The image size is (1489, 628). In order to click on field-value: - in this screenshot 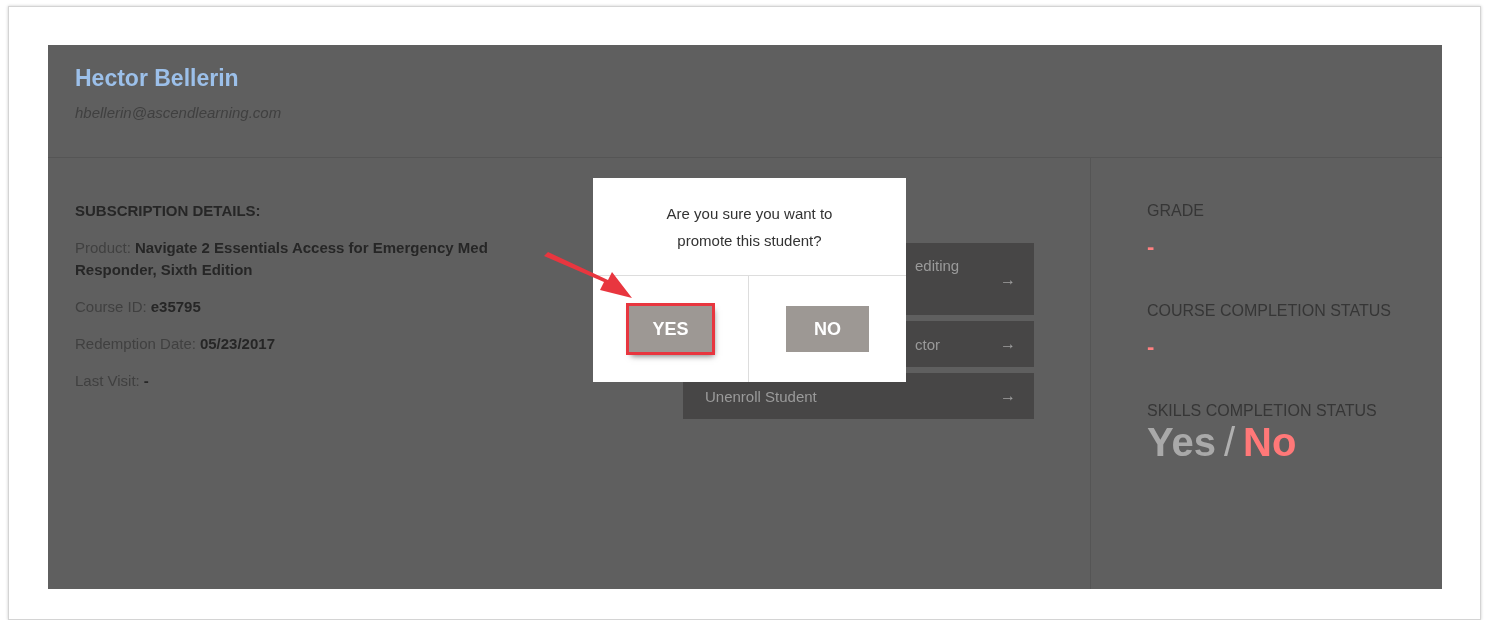, I will do `click(146, 380)`.